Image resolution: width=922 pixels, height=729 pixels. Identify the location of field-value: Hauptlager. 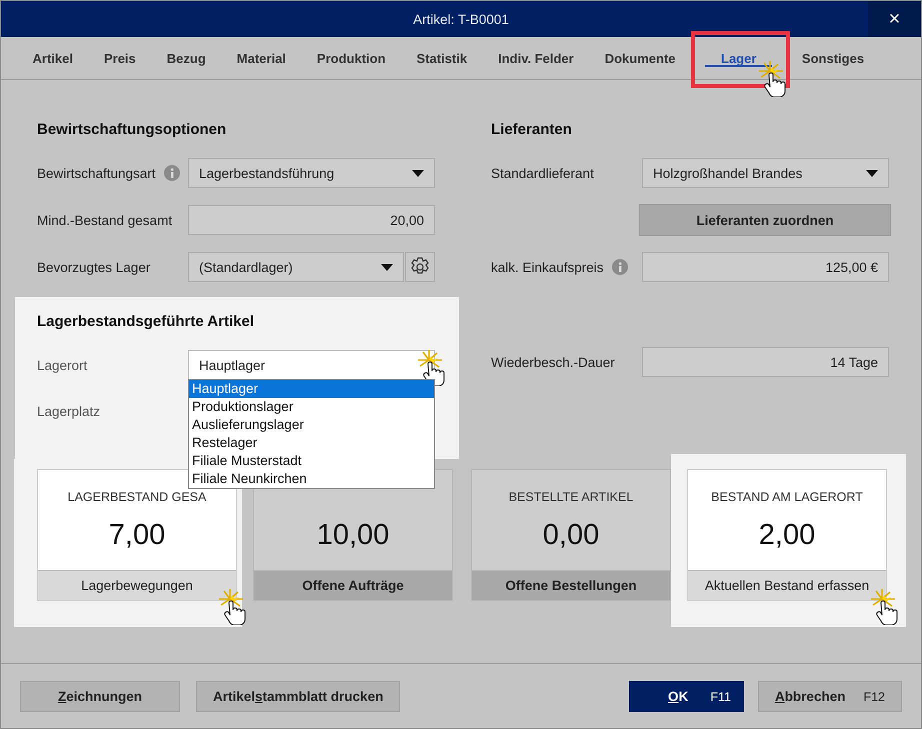
(232, 365).